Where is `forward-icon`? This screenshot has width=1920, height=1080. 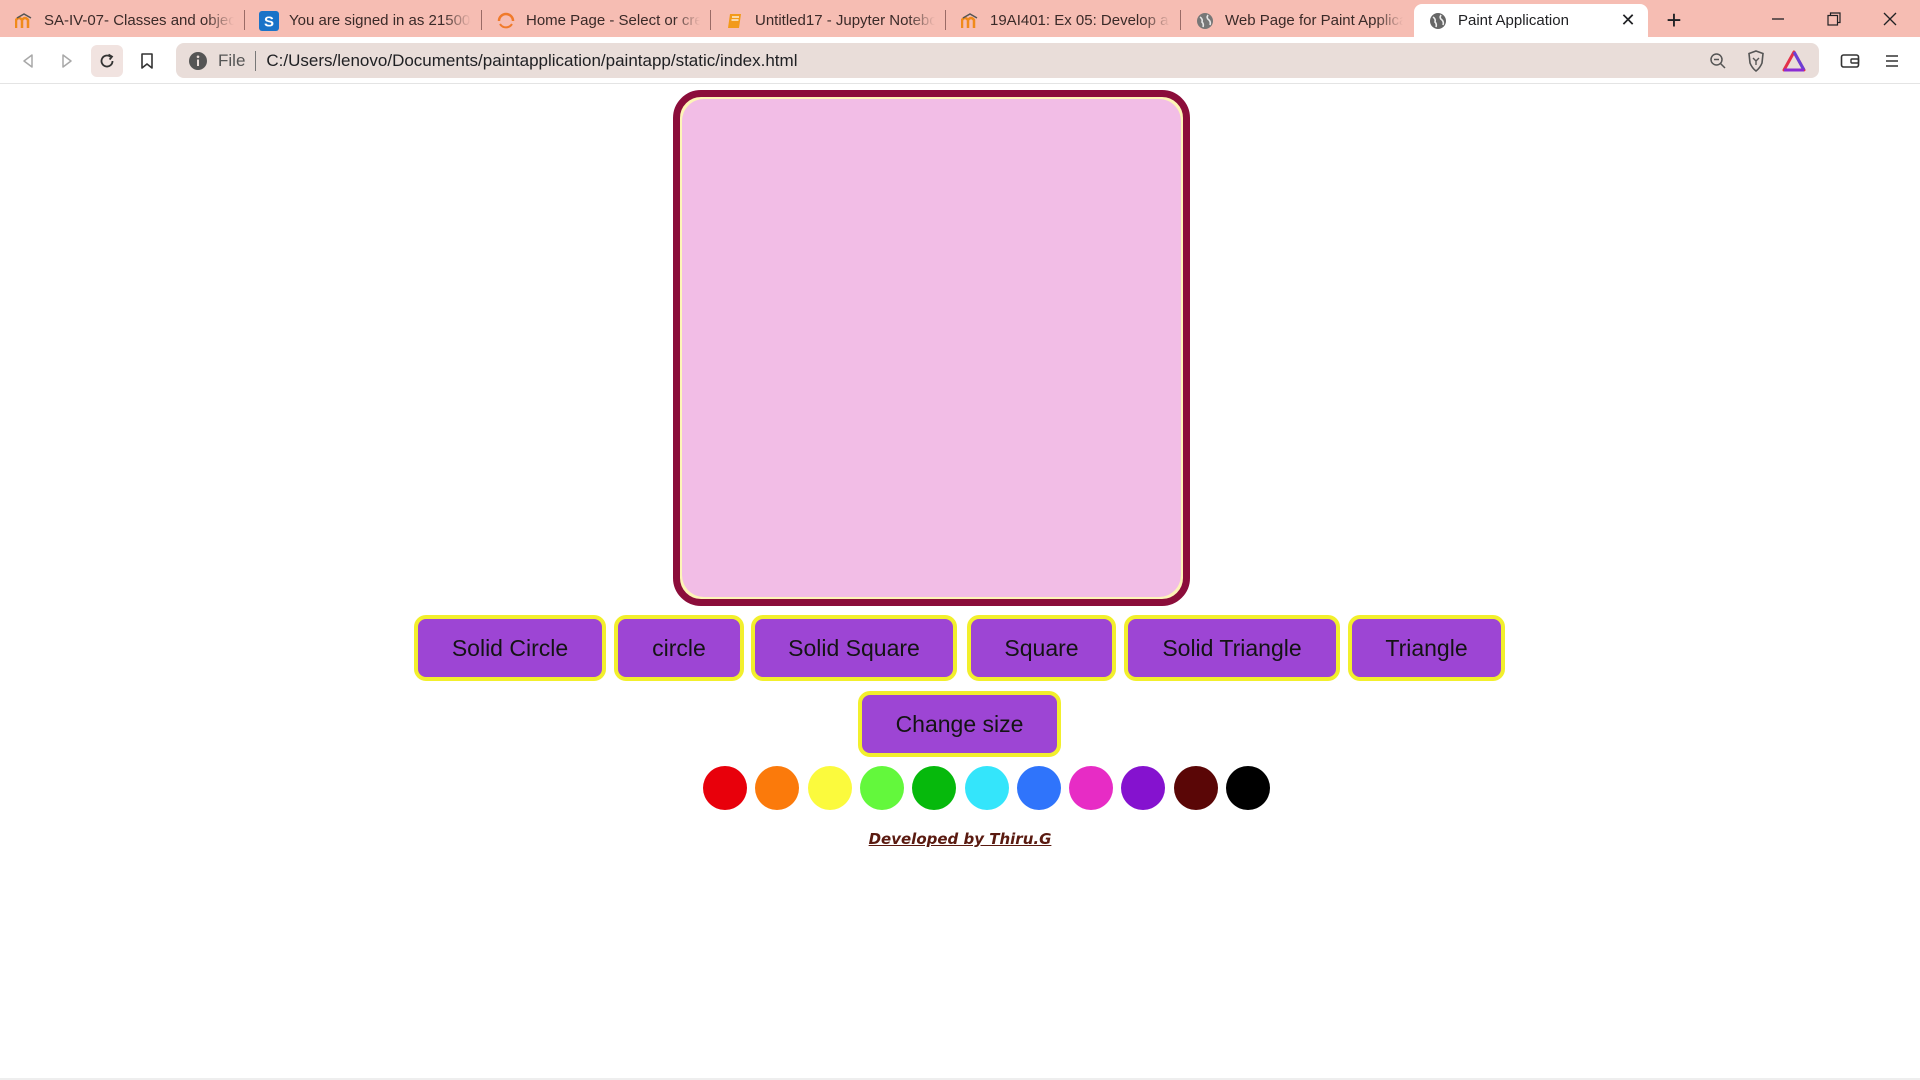 forward-icon is located at coordinates (67, 61).